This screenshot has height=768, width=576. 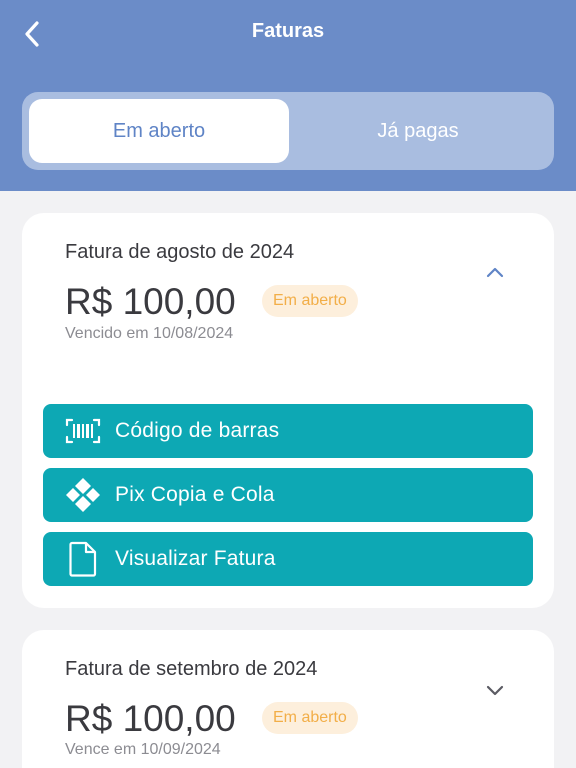 I want to click on chevron-down-icon, so click(x=495, y=690).